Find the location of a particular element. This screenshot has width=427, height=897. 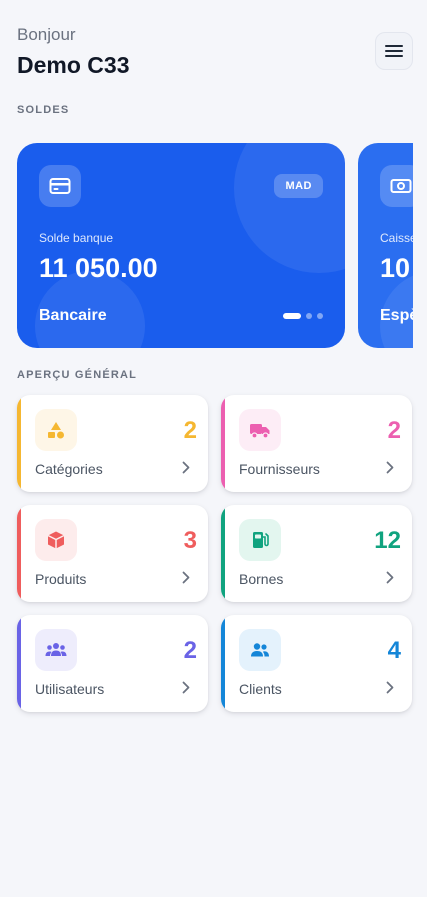

balance-label: Caisse is located at coordinates (396, 238).